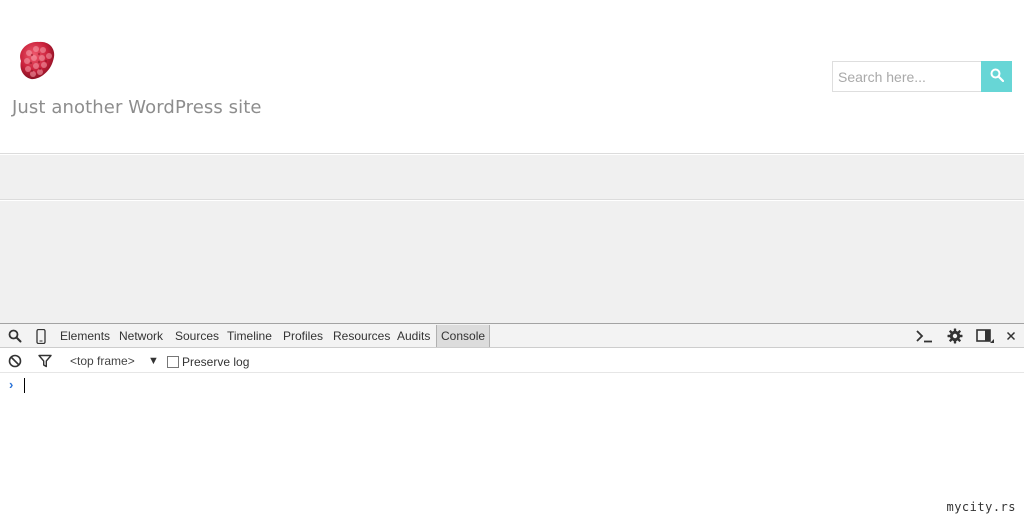  I want to click on console-toolbar: <top frame> ▼ Preserve log, so click(512, 361).